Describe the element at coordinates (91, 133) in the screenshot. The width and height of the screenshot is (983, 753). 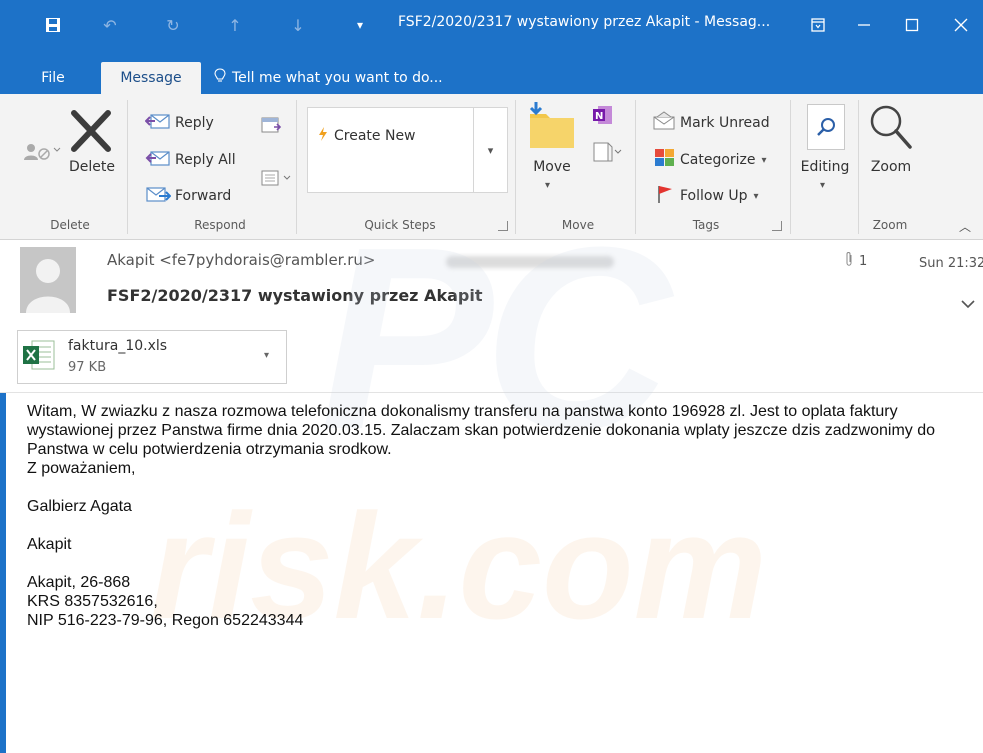
I see `delete-icon` at that location.